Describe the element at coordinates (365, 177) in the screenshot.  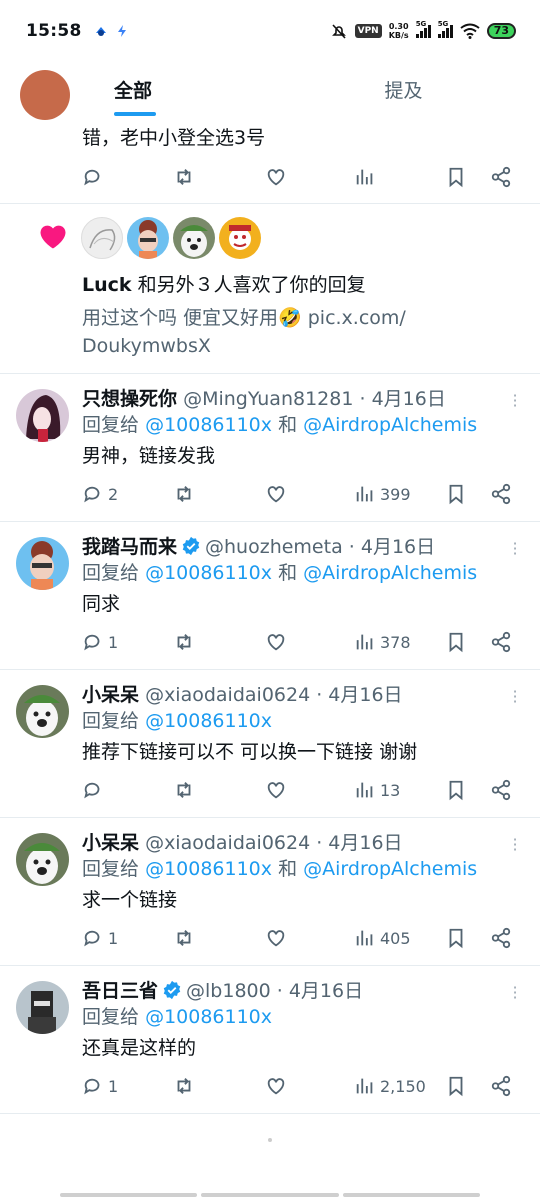
I see `views-button` at that location.